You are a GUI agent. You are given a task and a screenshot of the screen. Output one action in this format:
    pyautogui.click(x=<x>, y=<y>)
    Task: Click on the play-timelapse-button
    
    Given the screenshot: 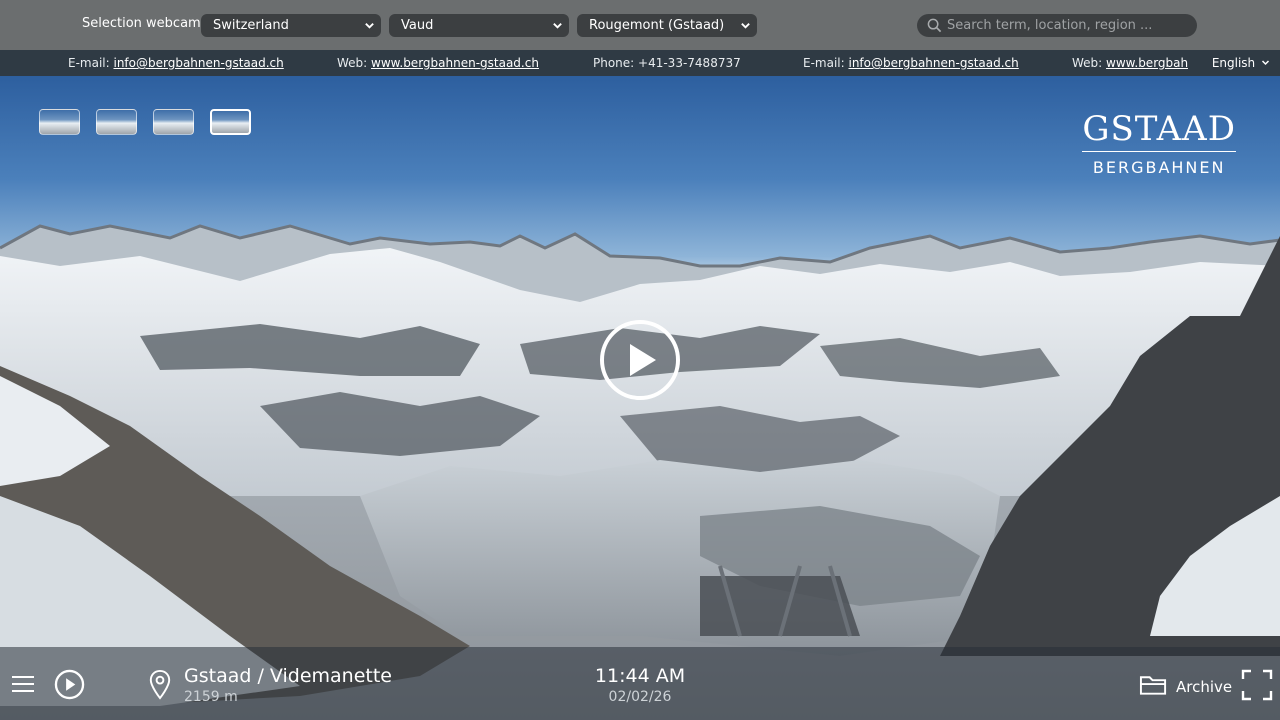 What is the action you would take?
    pyautogui.click(x=640, y=360)
    